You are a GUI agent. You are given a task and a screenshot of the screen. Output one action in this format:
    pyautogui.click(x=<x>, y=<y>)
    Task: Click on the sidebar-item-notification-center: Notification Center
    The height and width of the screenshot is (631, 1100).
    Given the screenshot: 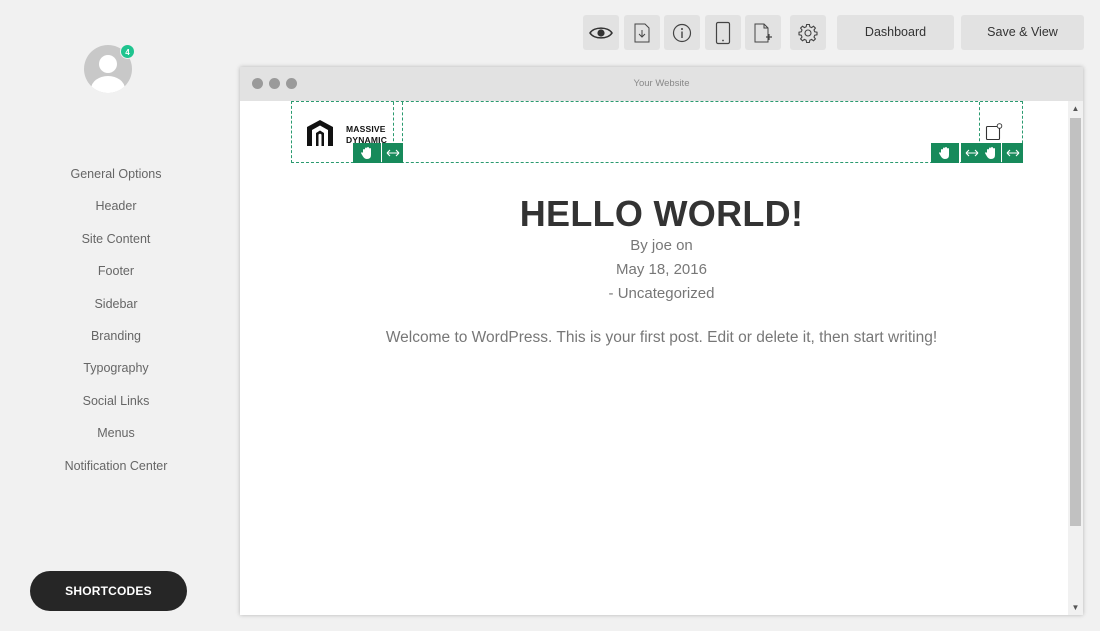 What is the action you would take?
    pyautogui.click(x=116, y=470)
    